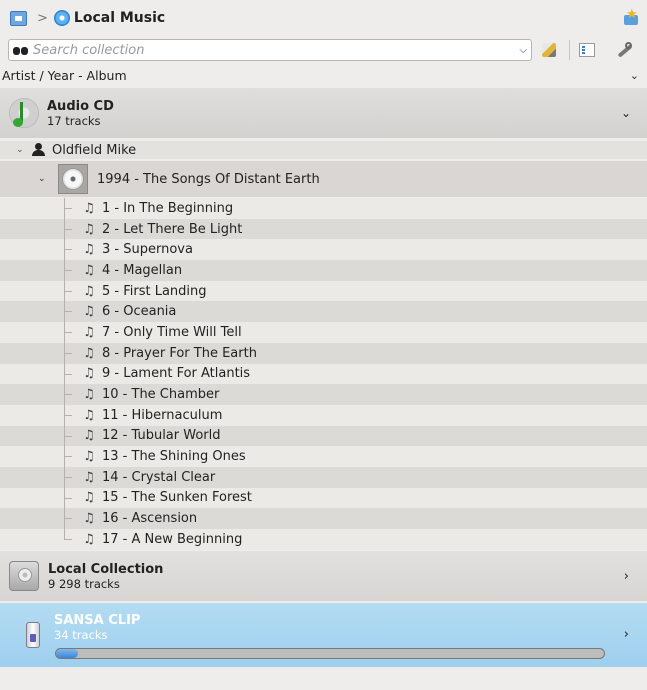 This screenshot has width=647, height=690. What do you see at coordinates (24, 113) in the screenshot?
I see `audio-cd-icon` at bounding box center [24, 113].